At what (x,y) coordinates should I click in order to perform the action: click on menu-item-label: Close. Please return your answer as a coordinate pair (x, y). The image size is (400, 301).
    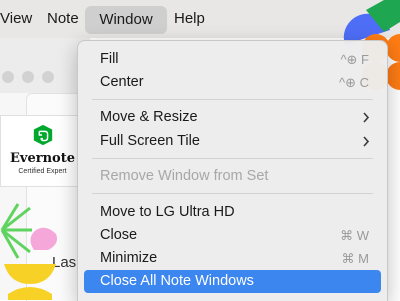
    Looking at the image, I should click on (119, 235).